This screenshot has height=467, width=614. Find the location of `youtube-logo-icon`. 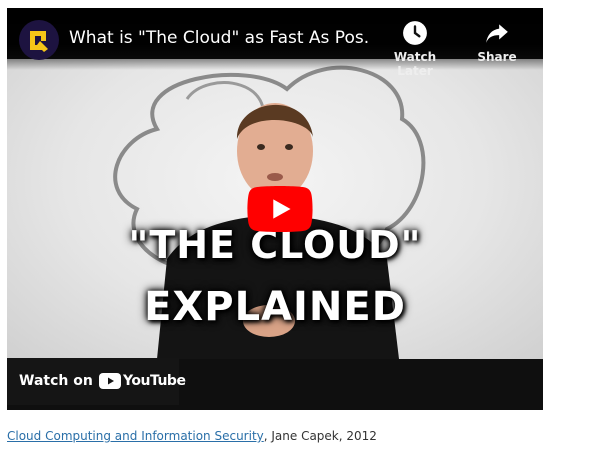

youtube-logo-icon is located at coordinates (110, 381).